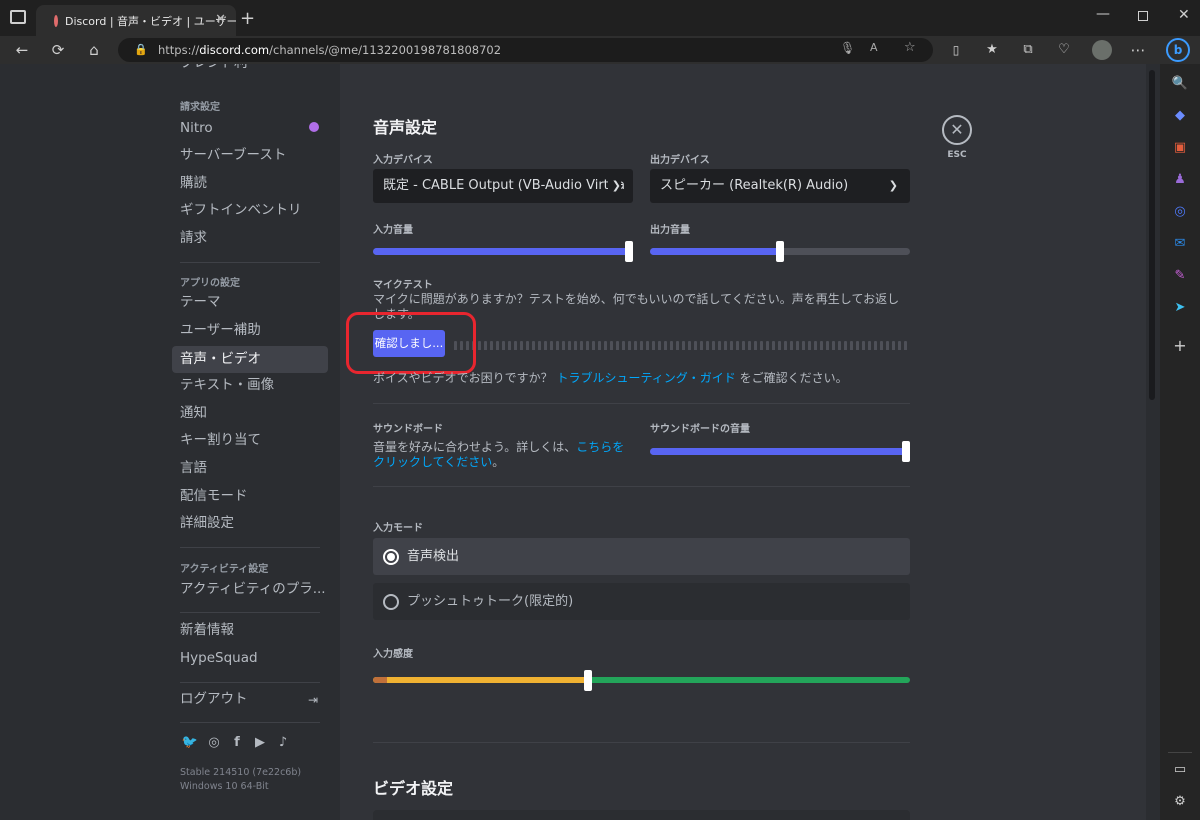 The image size is (1200, 820). I want to click on bing-copilot-icon: b, so click(1178, 50).